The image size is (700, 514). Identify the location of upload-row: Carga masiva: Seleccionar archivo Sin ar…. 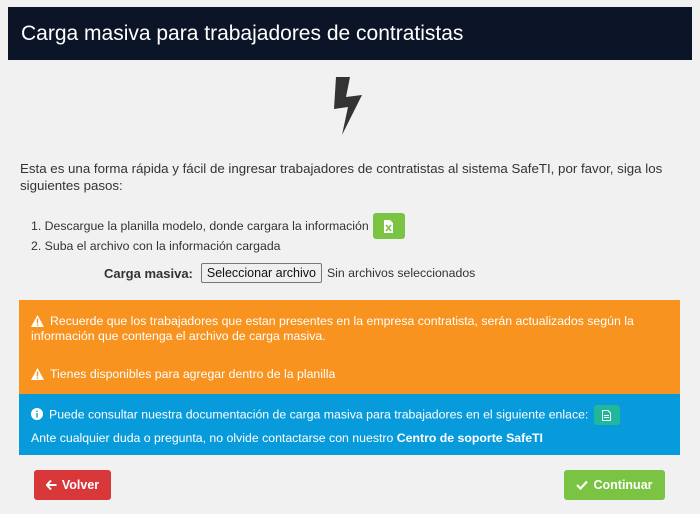
(289, 273).